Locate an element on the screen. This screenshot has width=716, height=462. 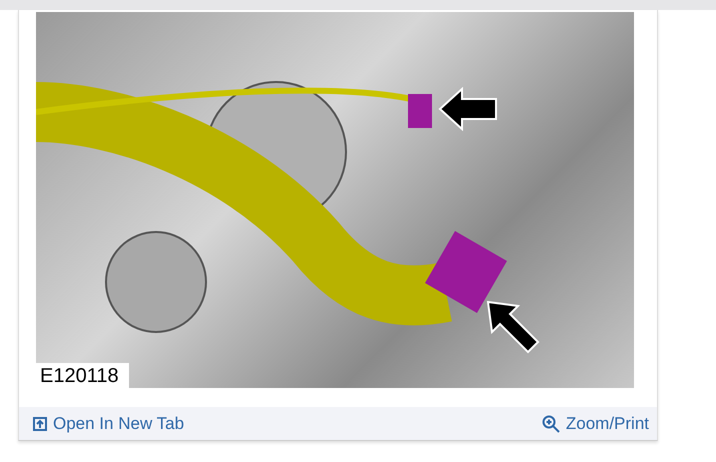
zoom-print-link: Zoom/Print is located at coordinates (595, 424).